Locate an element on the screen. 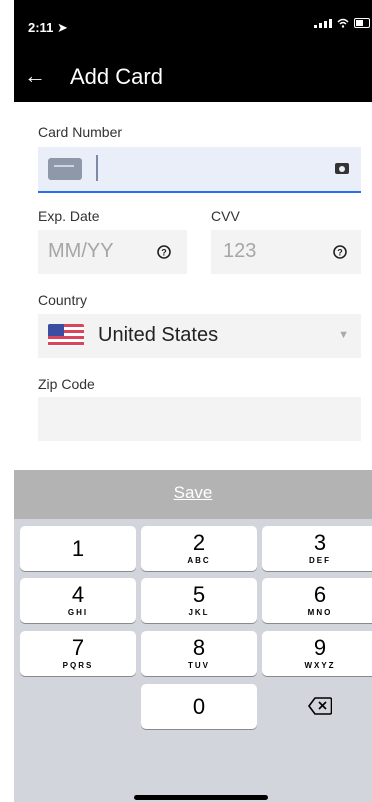 Image resolution: width=372 pixels, height=802 pixels. key-digit: 1 is located at coordinates (78, 548).